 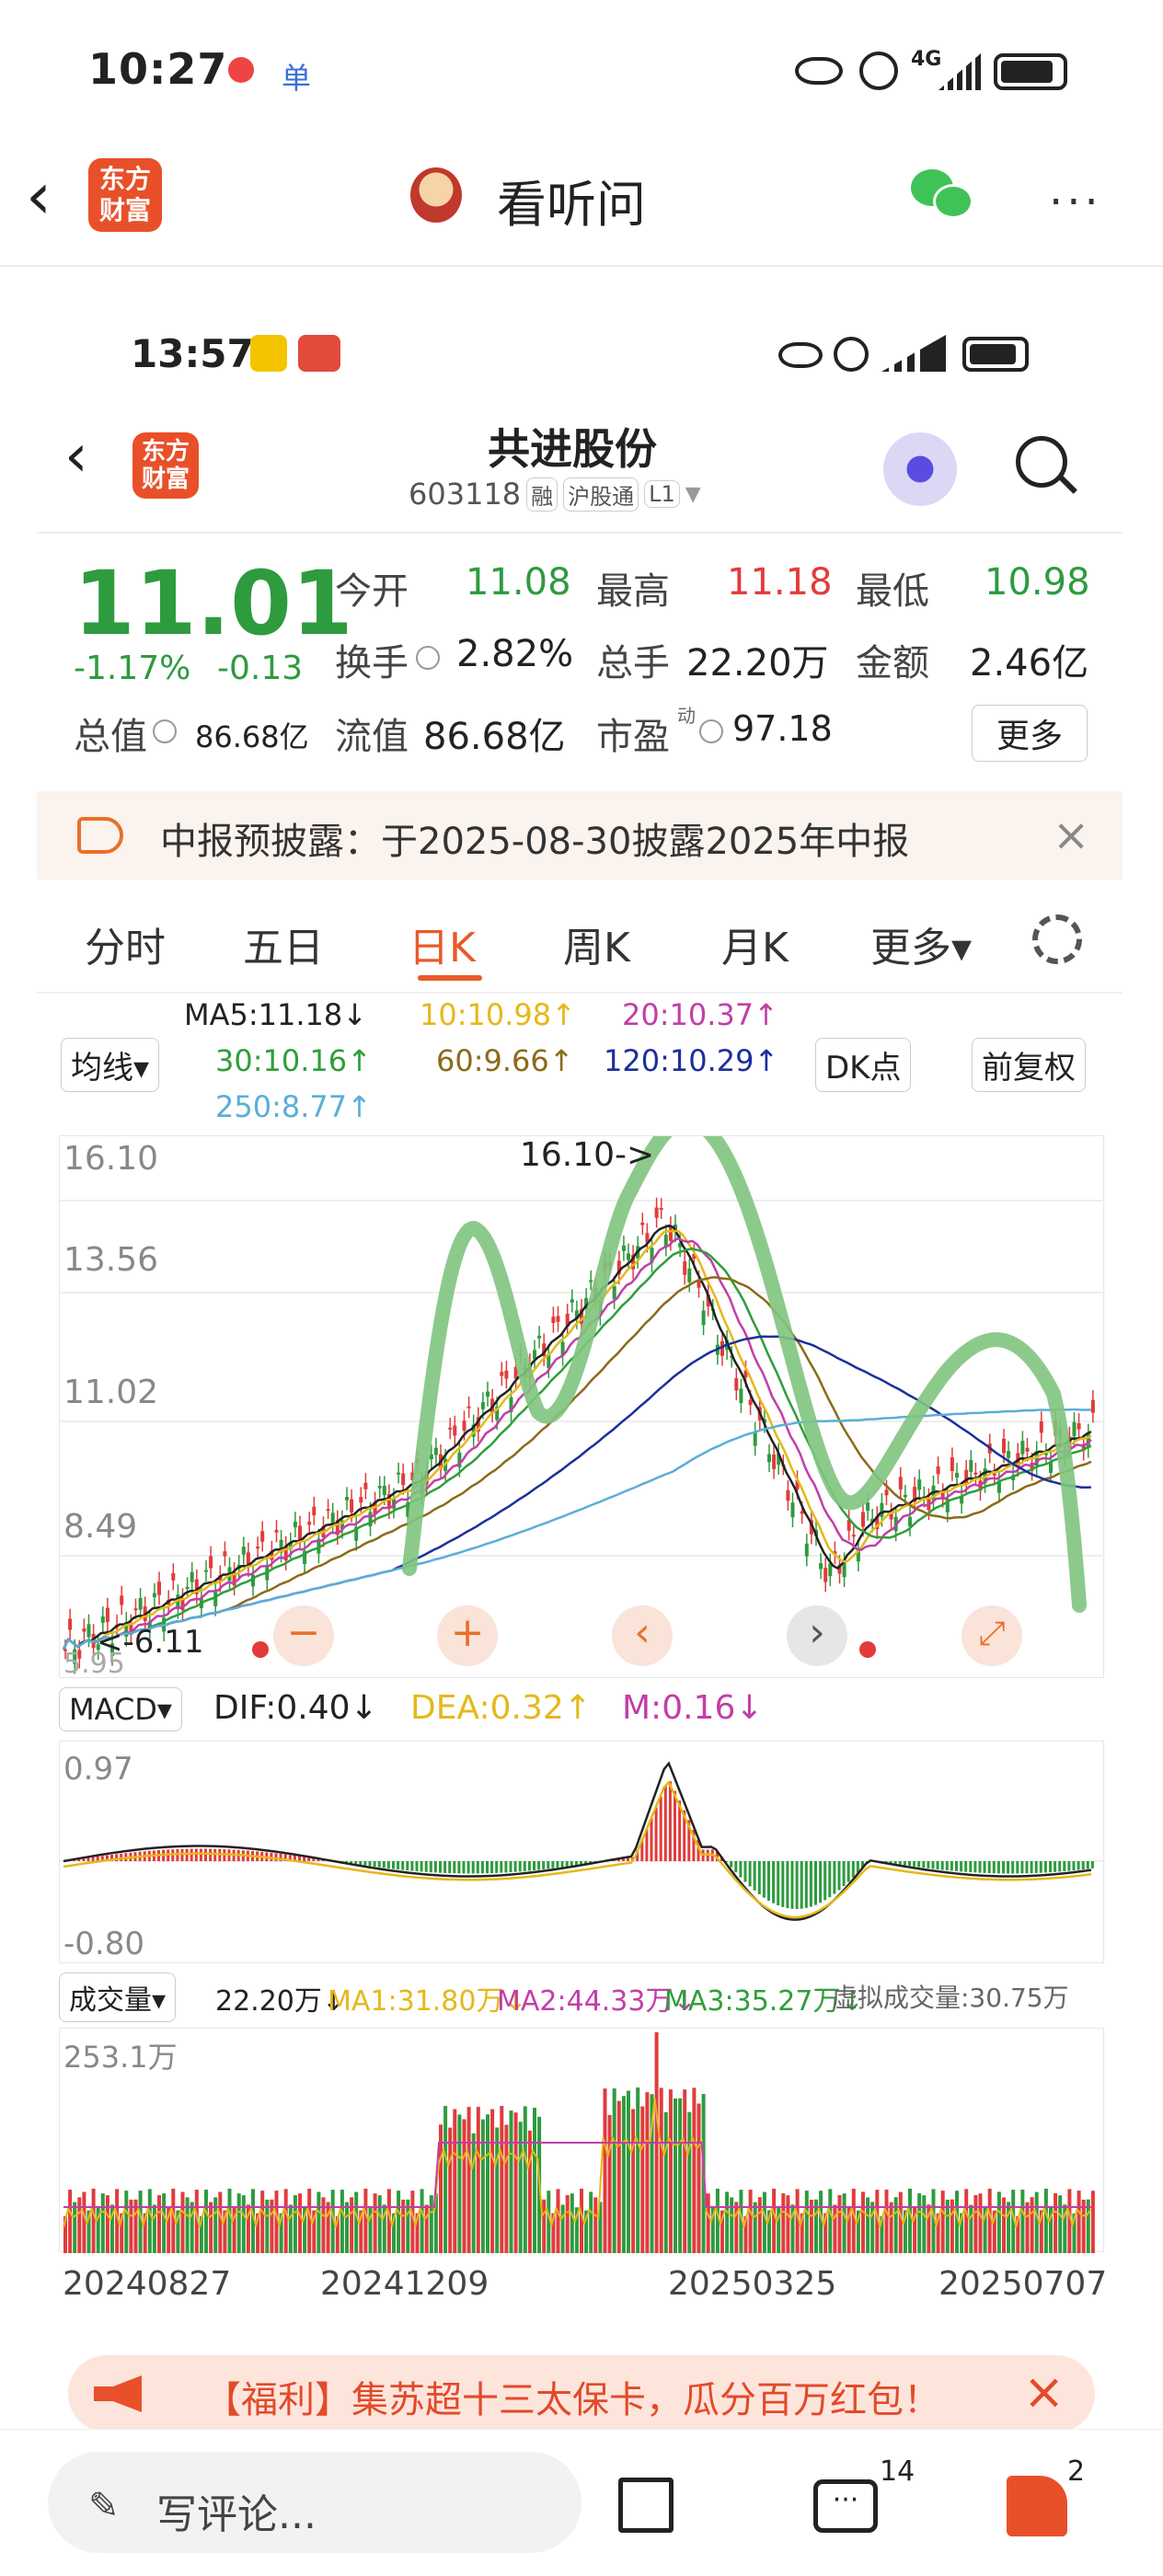 What do you see at coordinates (450, 978) in the screenshot?
I see `tab-active-underline` at bounding box center [450, 978].